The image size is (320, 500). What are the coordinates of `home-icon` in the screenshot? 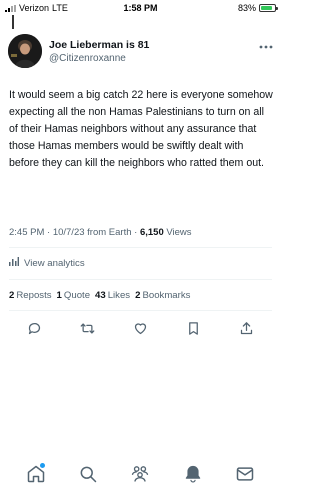 It's located at (36, 474).